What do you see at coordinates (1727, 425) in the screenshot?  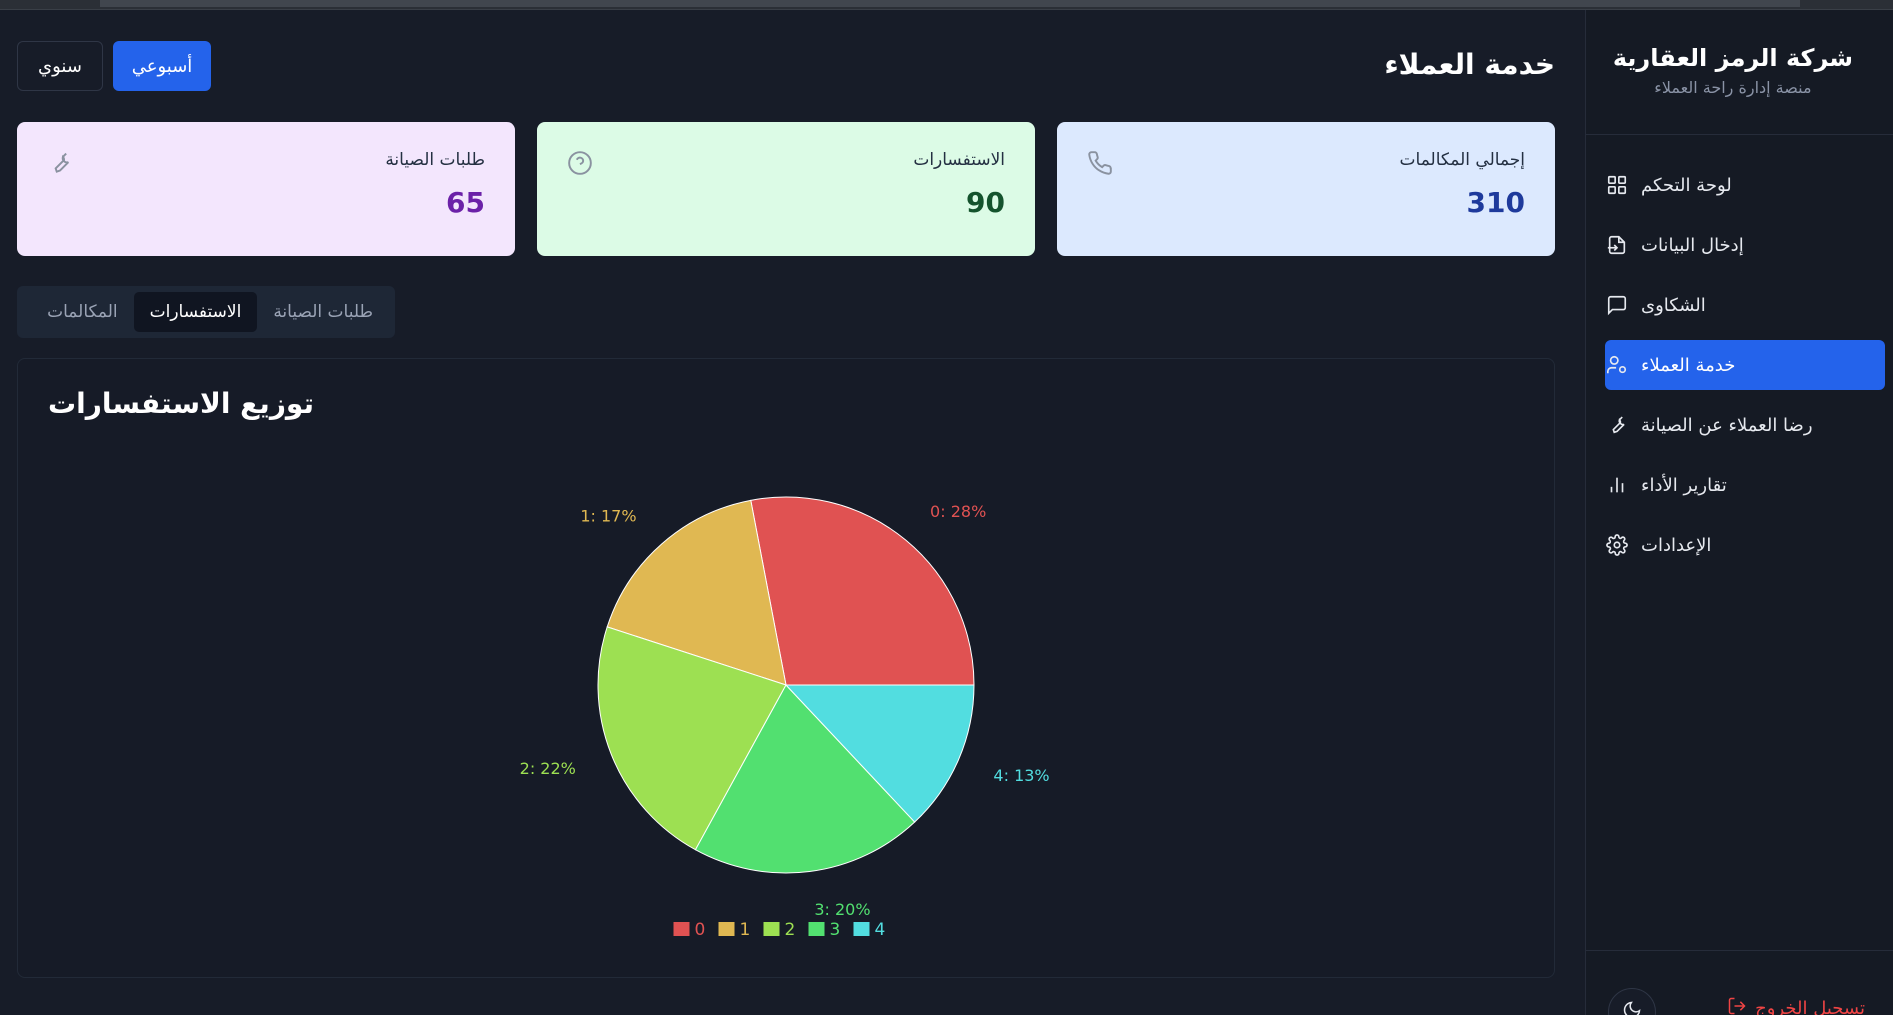 I see `sidebar-item-label: رضا العملاء عن الصيانة` at bounding box center [1727, 425].